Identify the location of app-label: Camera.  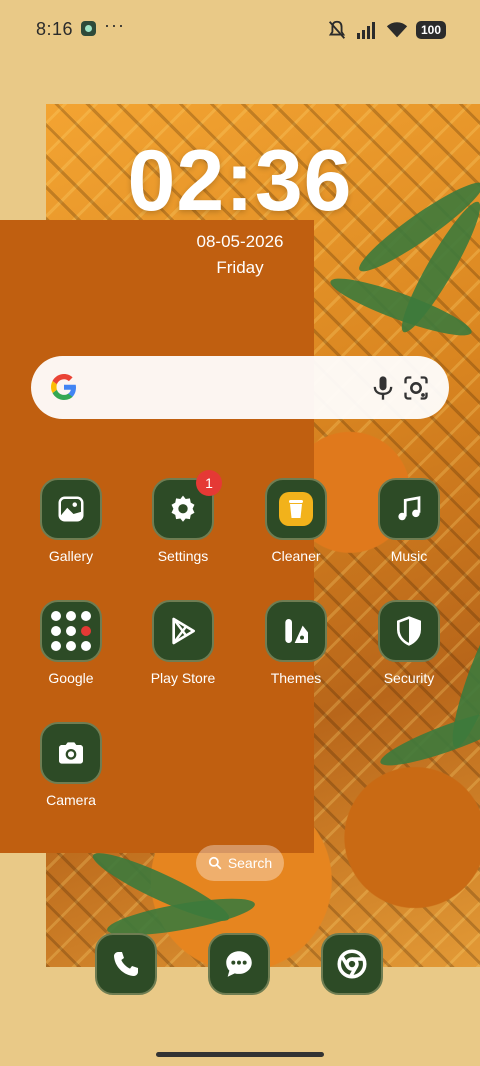
(71, 800).